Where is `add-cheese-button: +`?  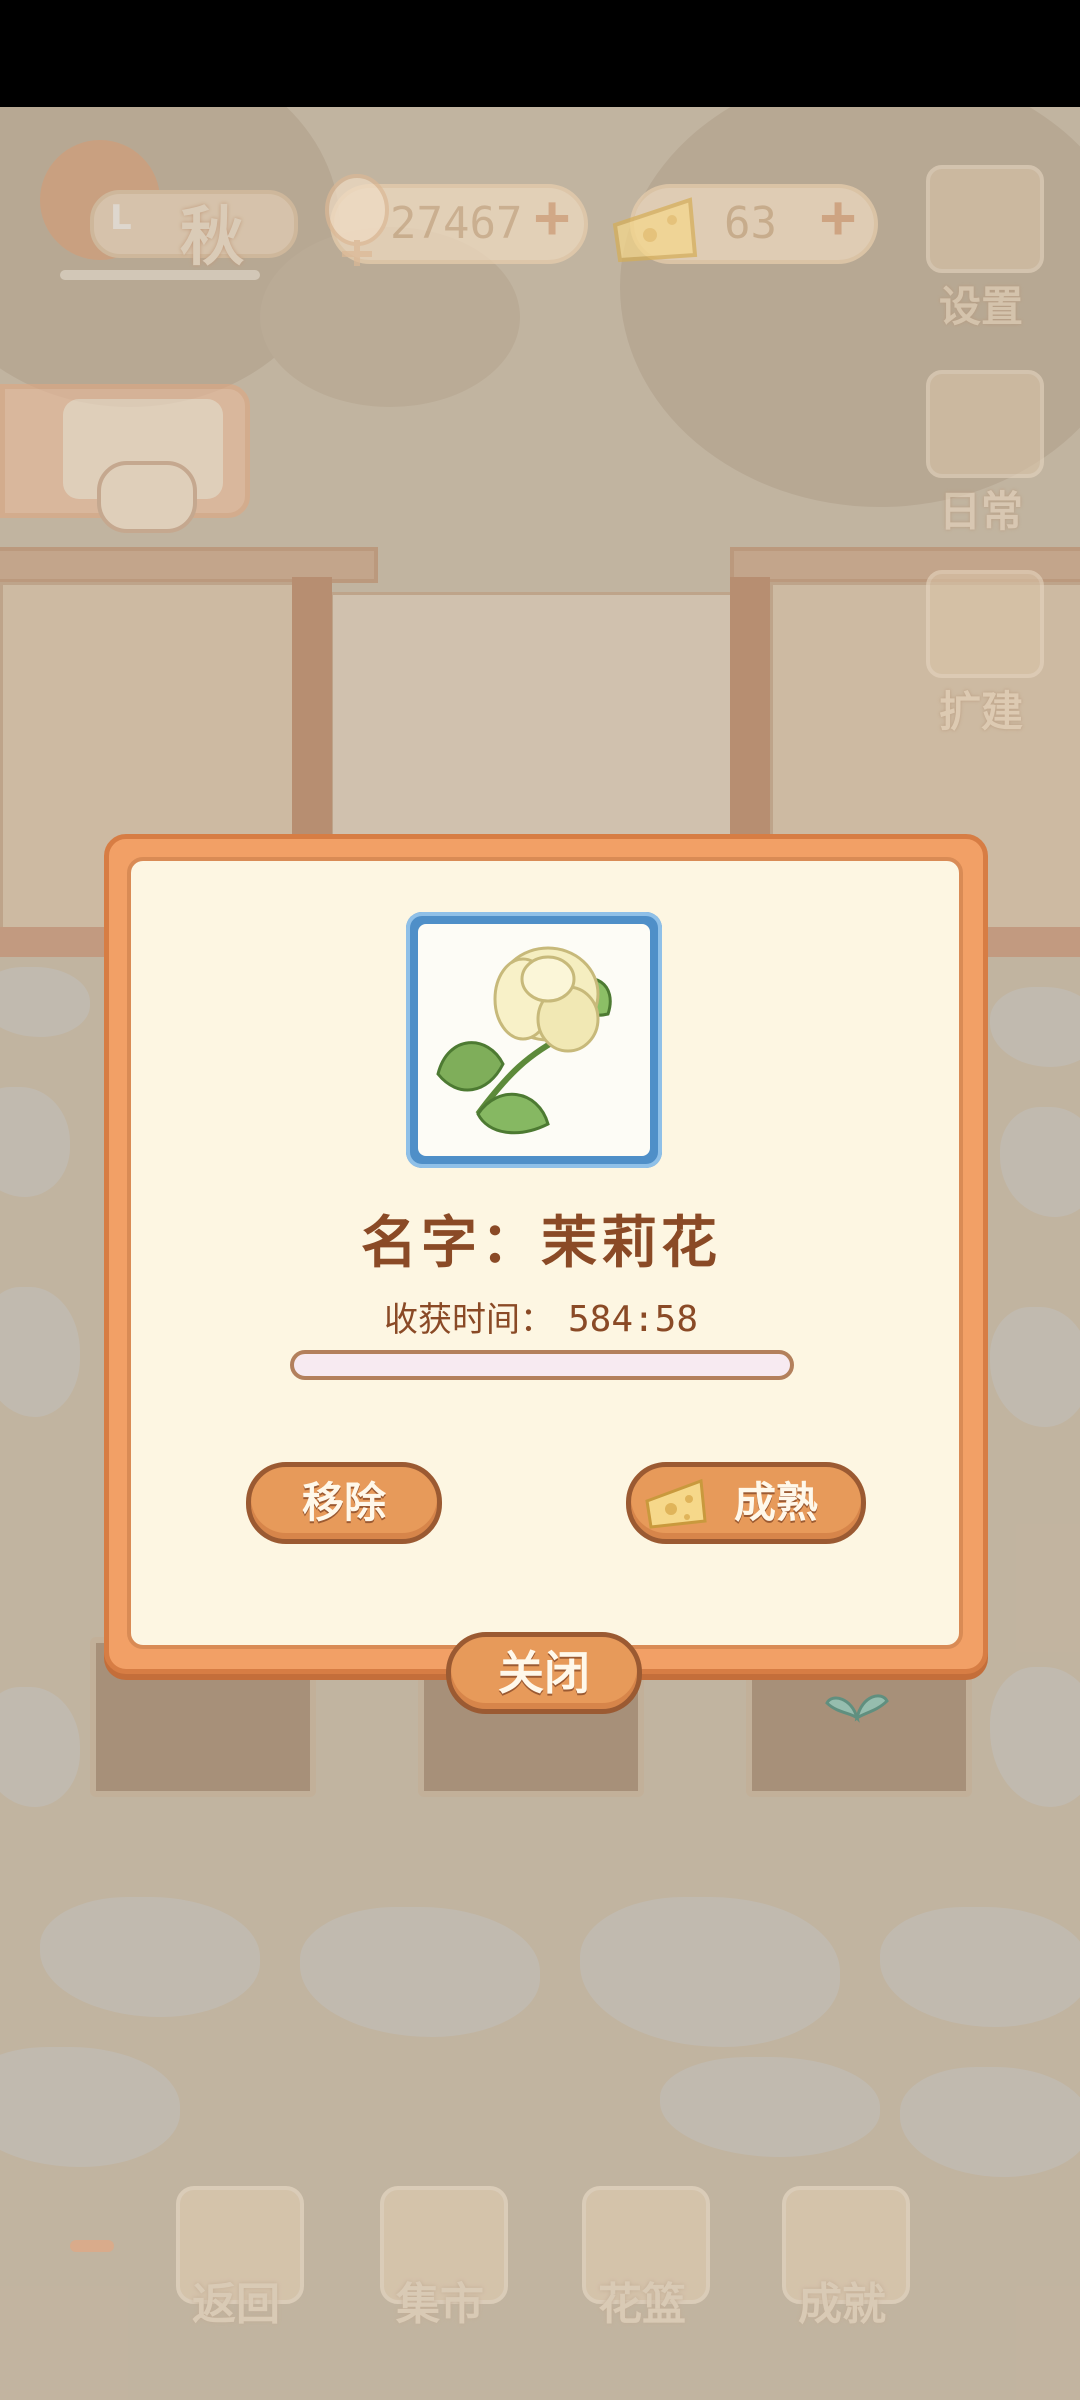
add-cheese-button: + is located at coordinates (838, 217).